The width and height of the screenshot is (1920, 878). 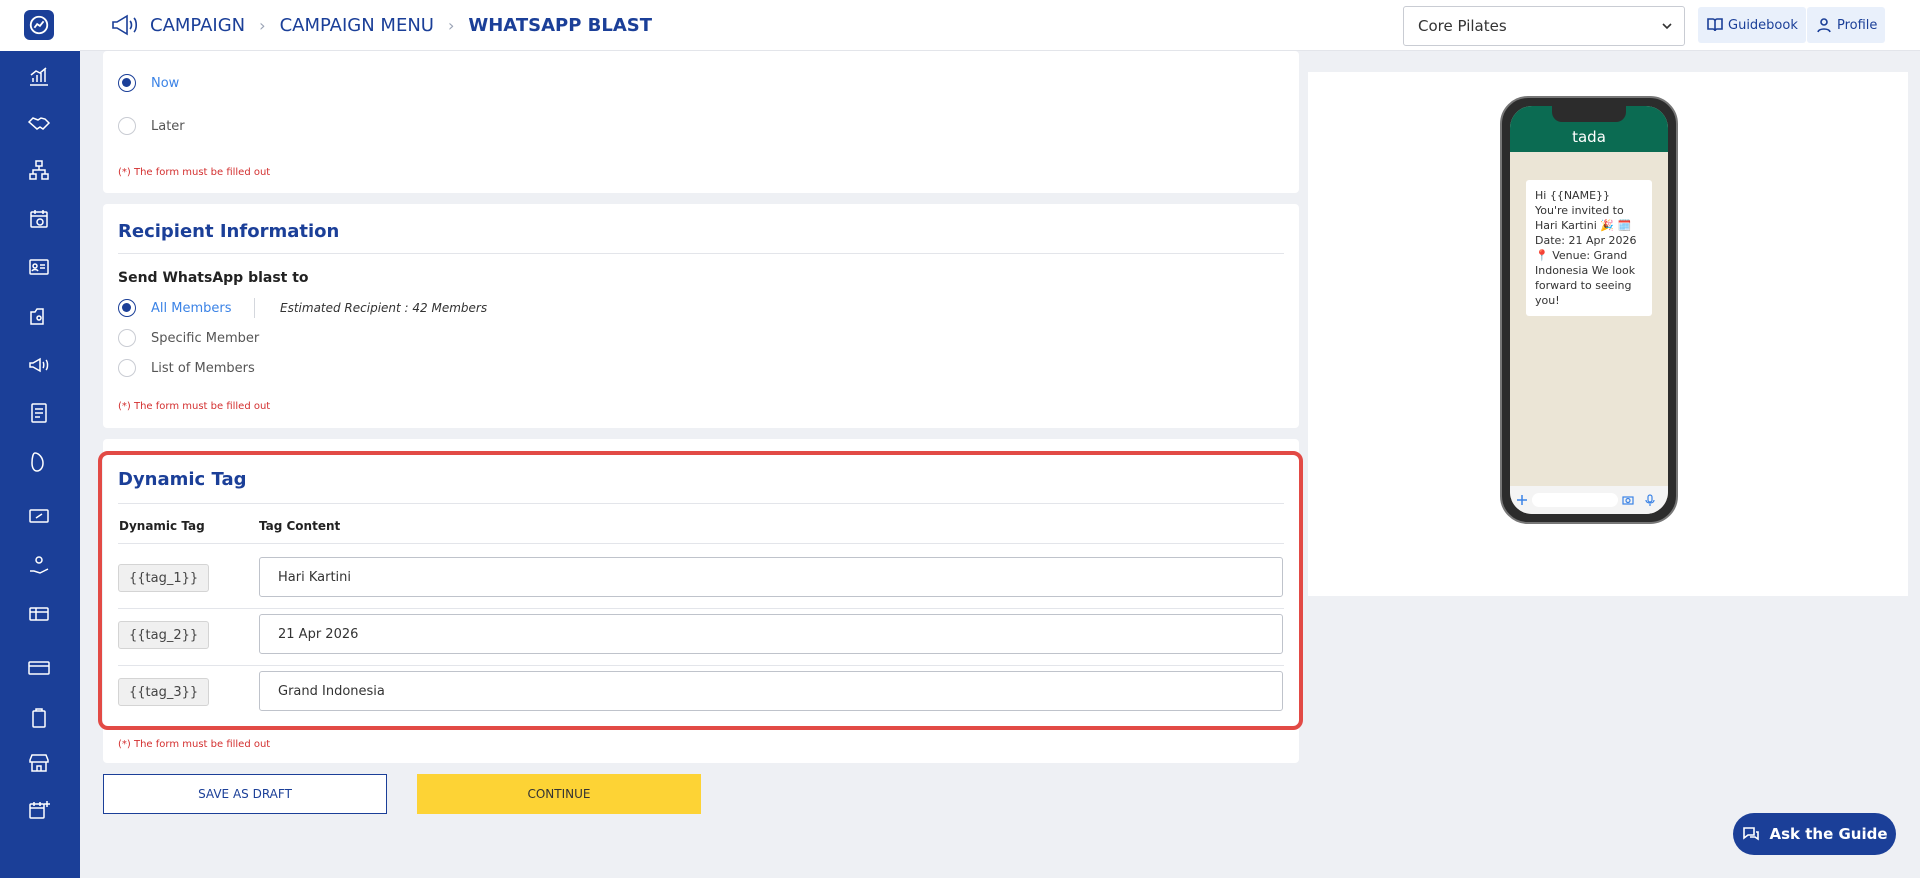 I want to click on studio-select-value: Core Pilates, so click(x=1462, y=26).